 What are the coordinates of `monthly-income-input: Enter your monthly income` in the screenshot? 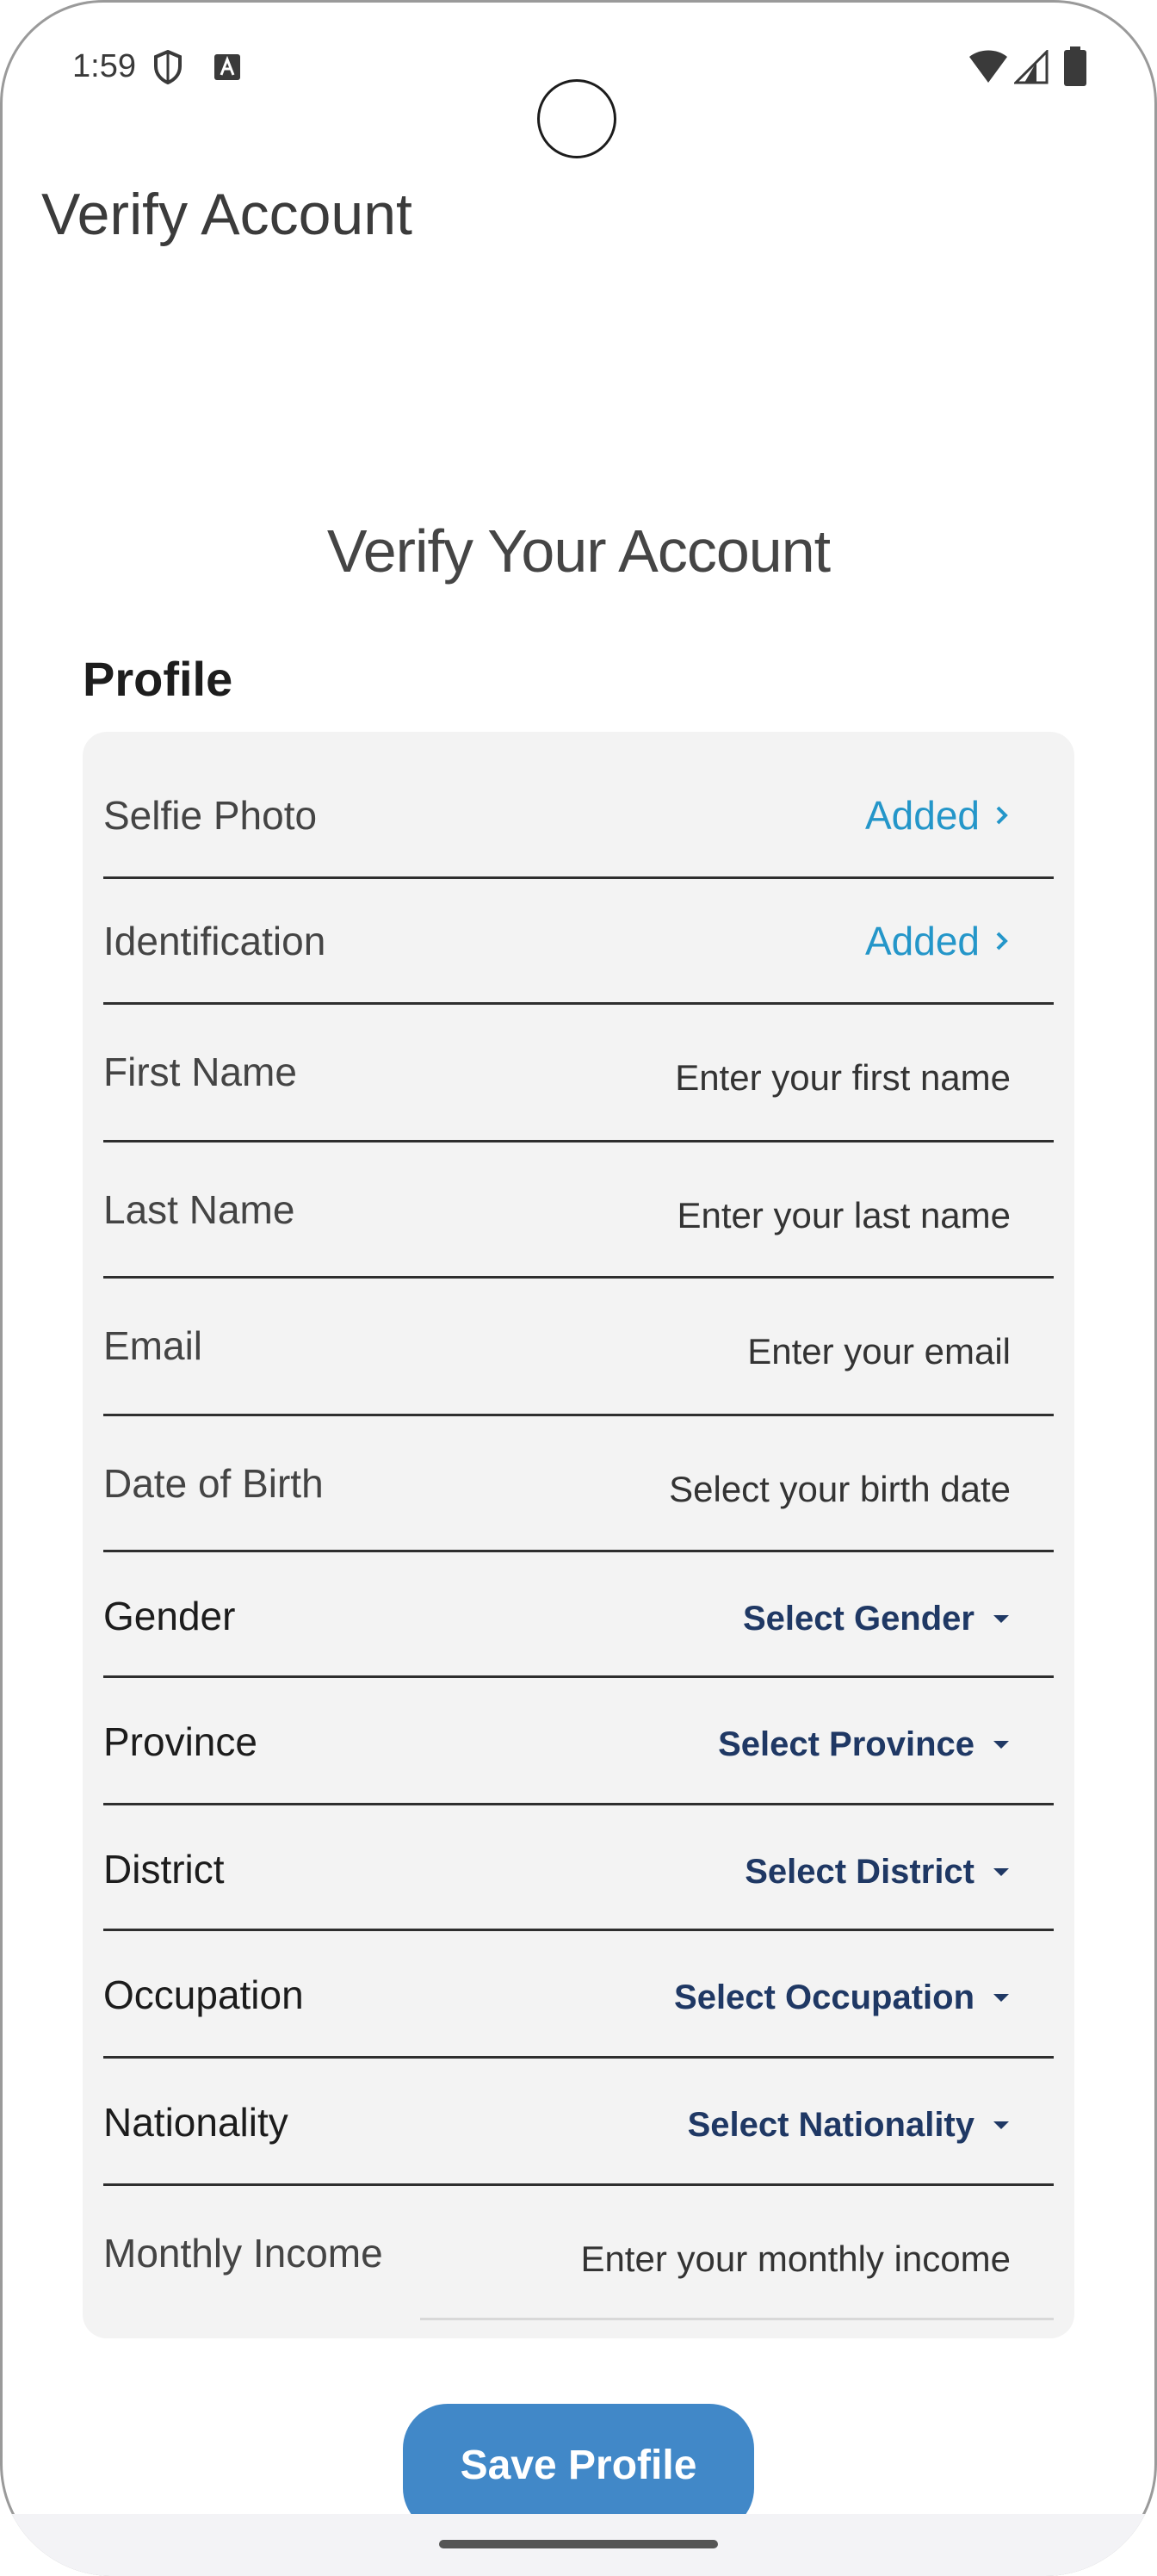 It's located at (796, 2260).